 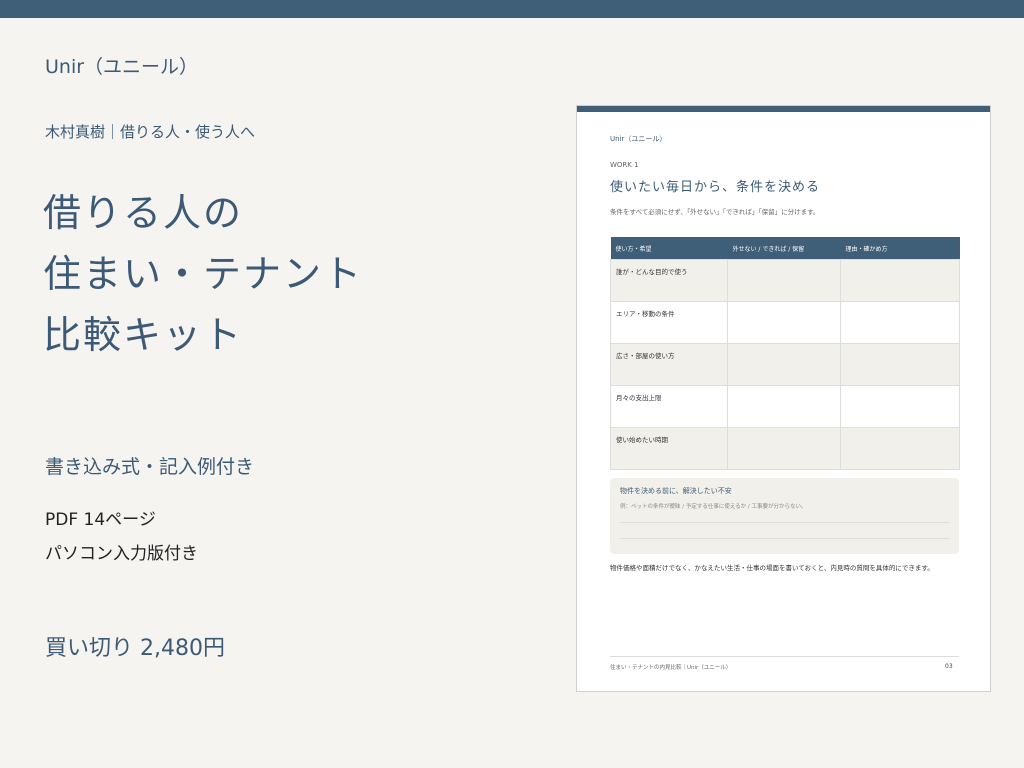 I want to click on preview-brand: Unir（ユニール）, so click(x=638, y=139).